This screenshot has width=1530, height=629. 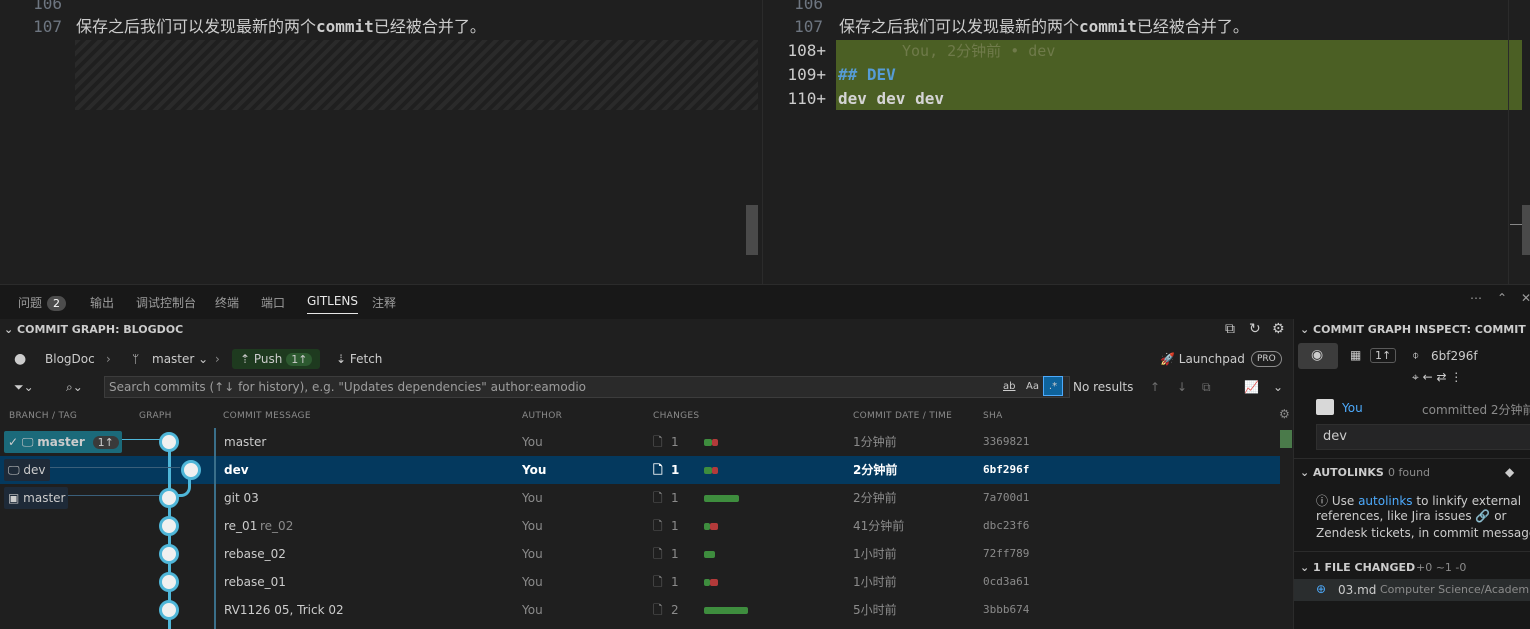 What do you see at coordinates (640, 498) in the screenshot?
I see `commit-row: git 03 You 🗋 1 2分钟前 7a700d1` at bounding box center [640, 498].